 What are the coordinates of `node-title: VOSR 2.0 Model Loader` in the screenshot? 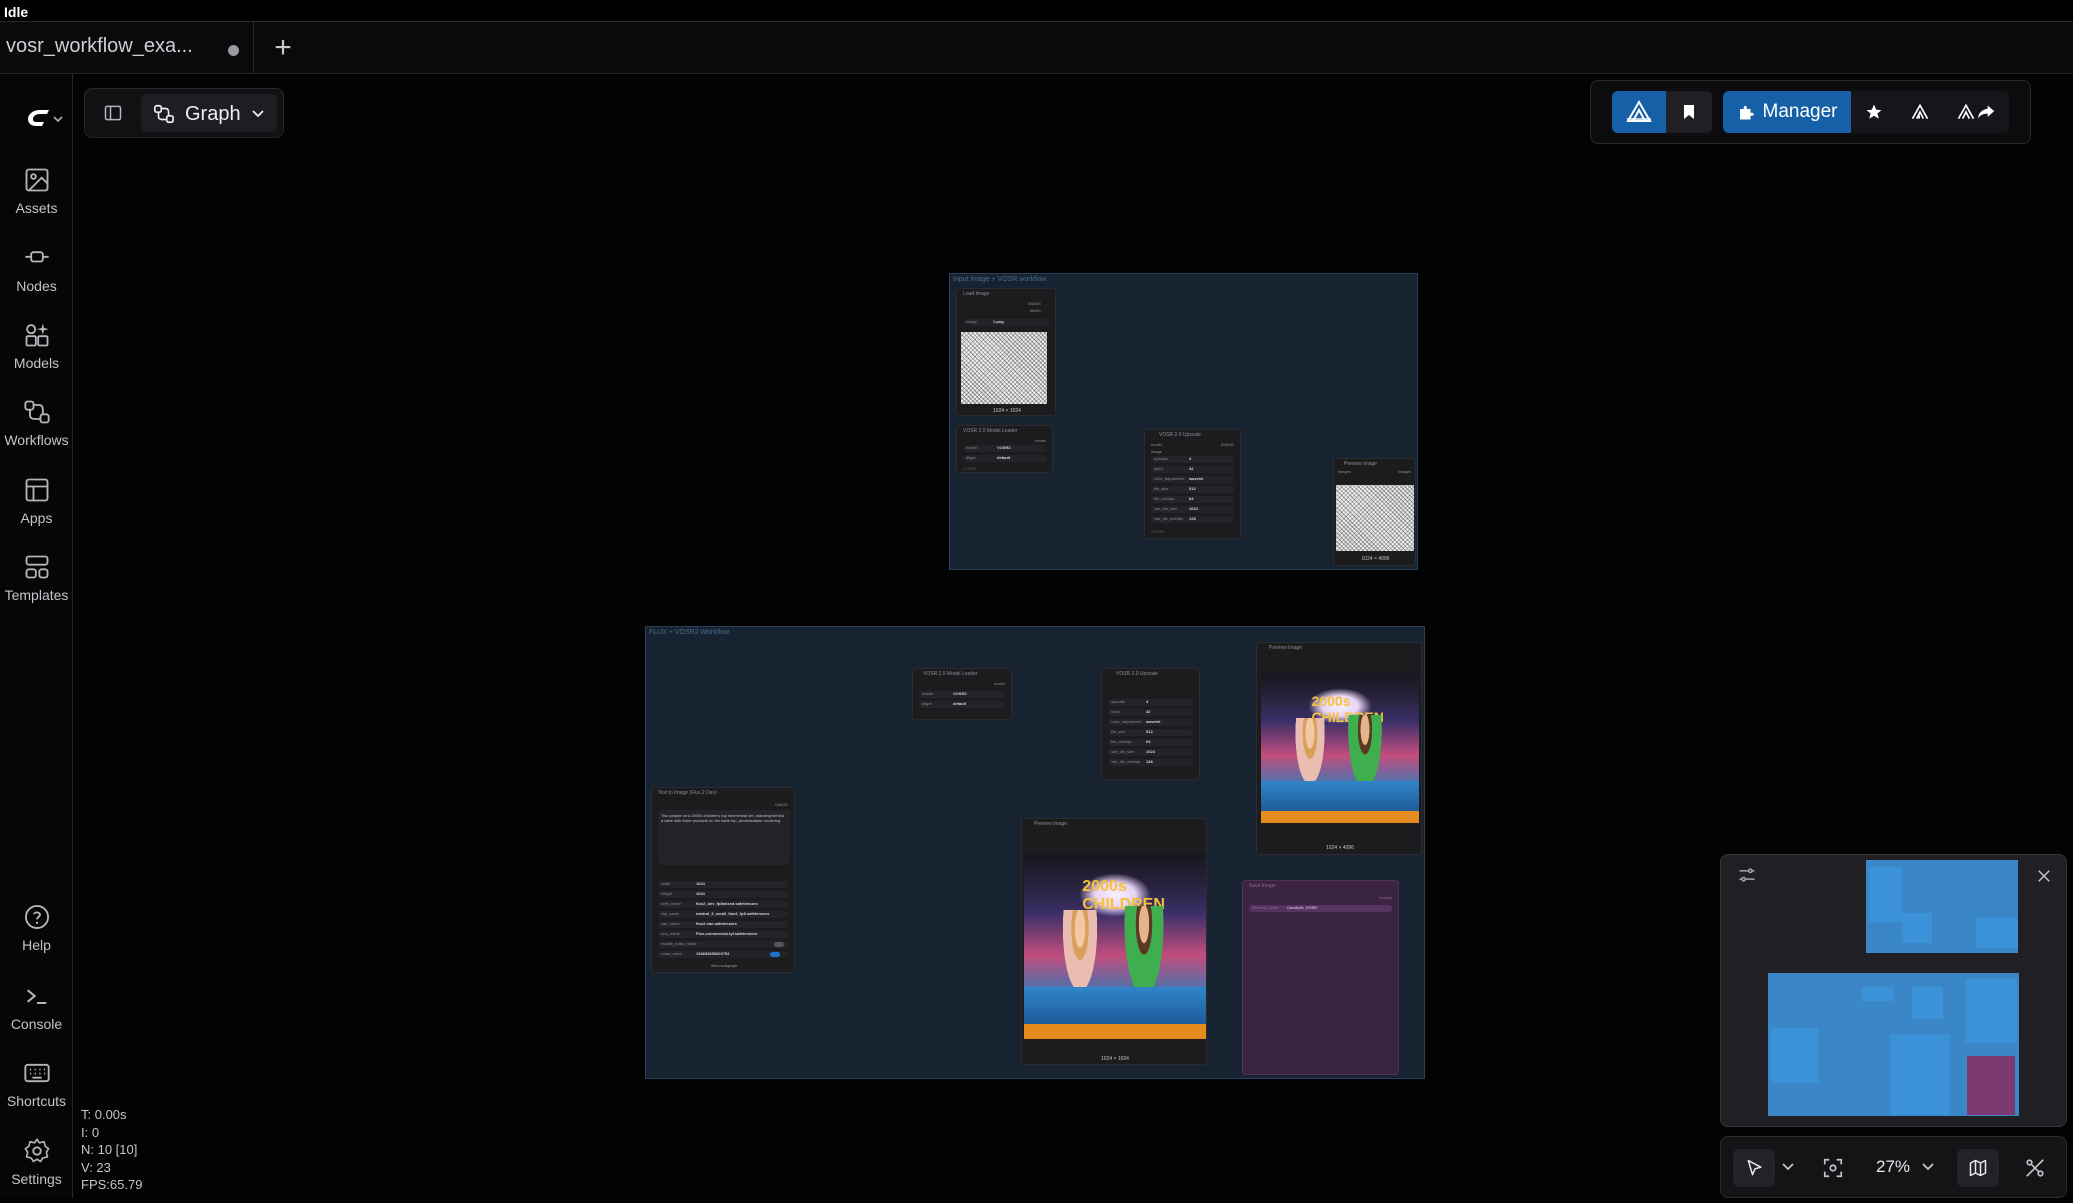 It's located at (990, 431).